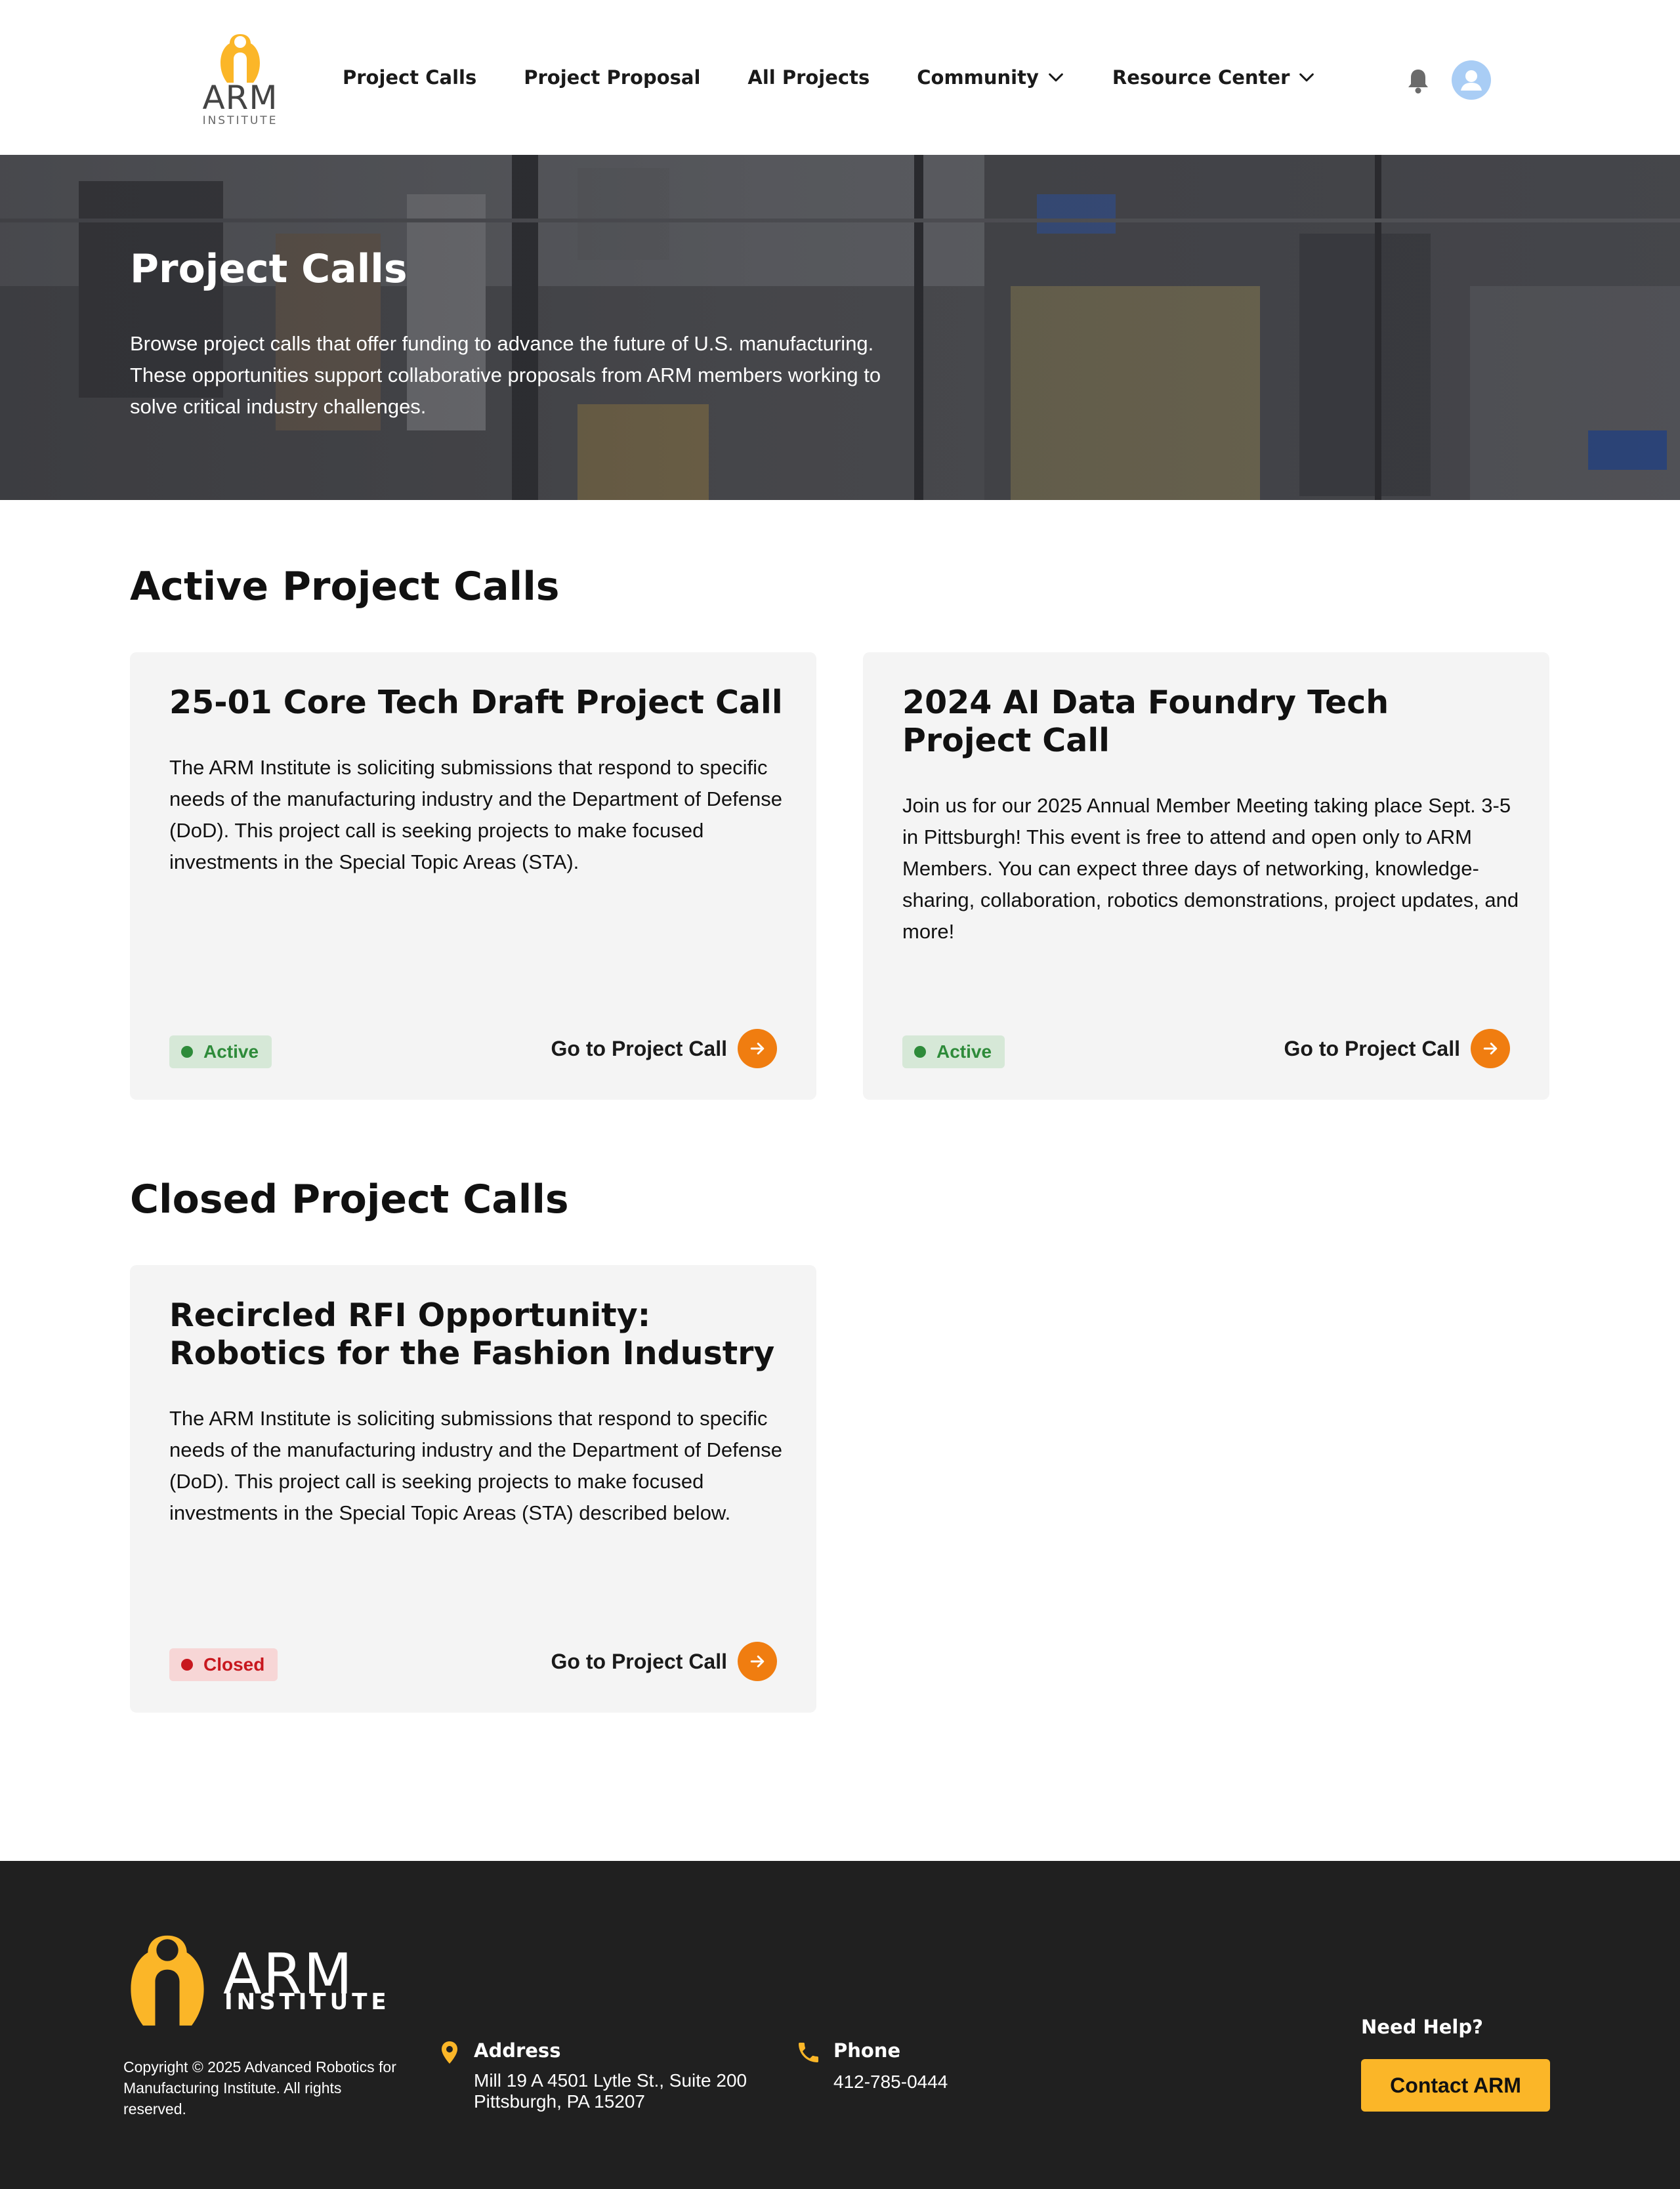  Describe the element at coordinates (234, 1664) in the screenshot. I see `status-label: Closed` at that location.